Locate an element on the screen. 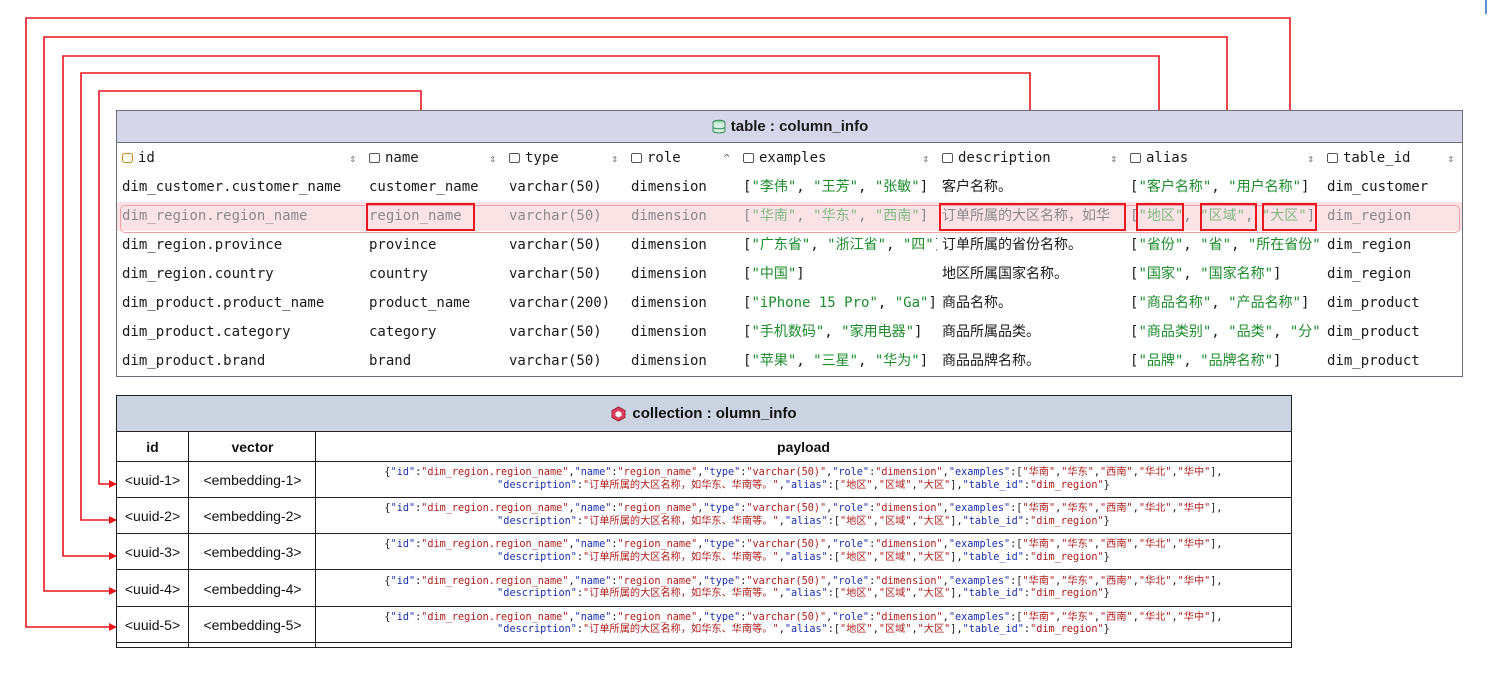  array-item: "区域" is located at coordinates (1223, 216).